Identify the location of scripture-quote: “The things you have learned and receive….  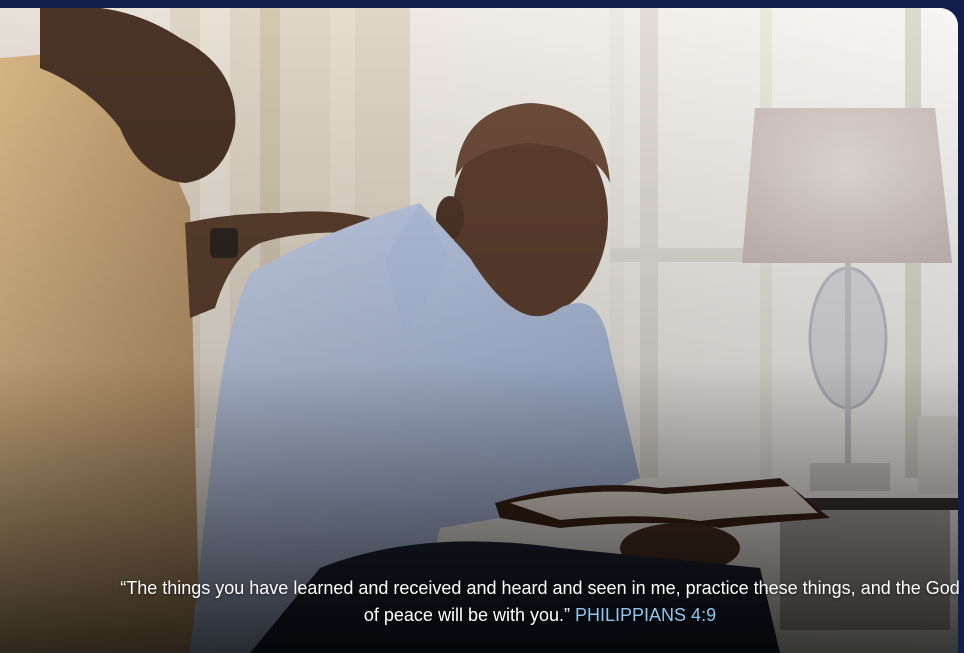
(540, 601).